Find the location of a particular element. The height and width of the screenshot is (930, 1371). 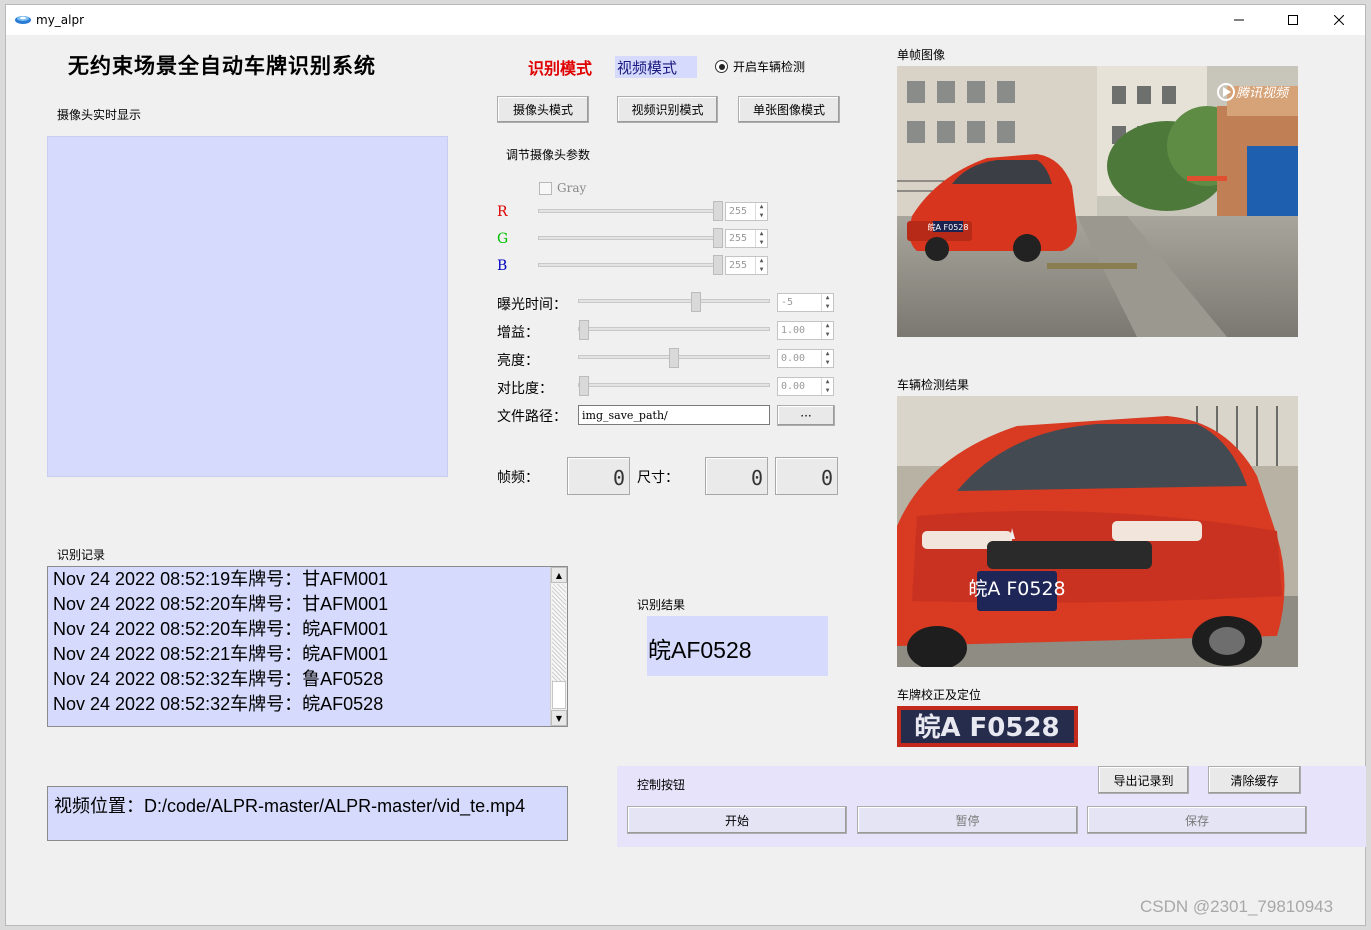

contrast-slider is located at coordinates (674, 385).